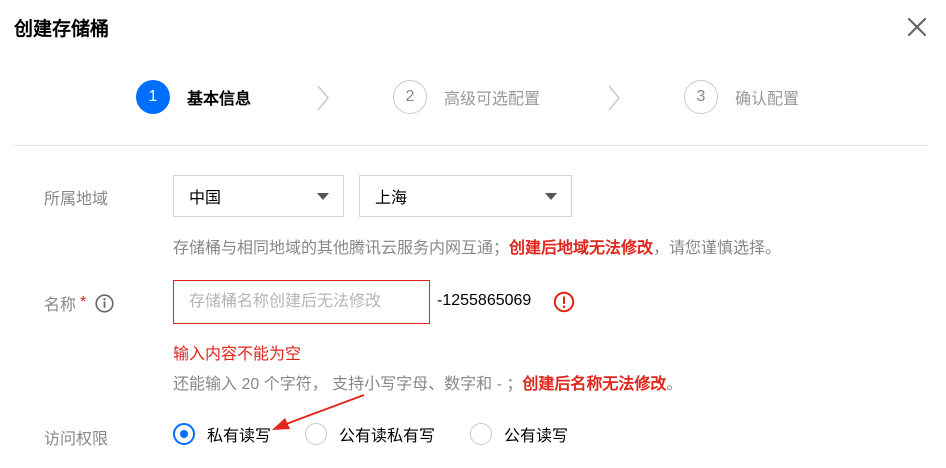 The height and width of the screenshot is (468, 946). Describe the element at coordinates (410, 97) in the screenshot. I see `step-2-number: 2` at that location.